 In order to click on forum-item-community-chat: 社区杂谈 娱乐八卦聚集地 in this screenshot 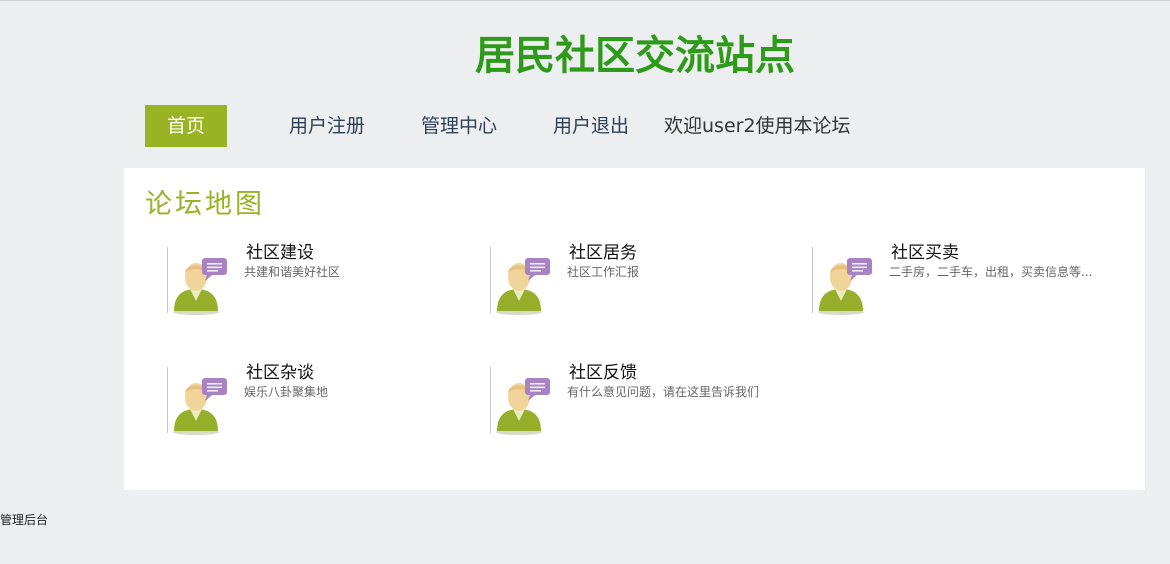, I will do `click(317, 400)`.